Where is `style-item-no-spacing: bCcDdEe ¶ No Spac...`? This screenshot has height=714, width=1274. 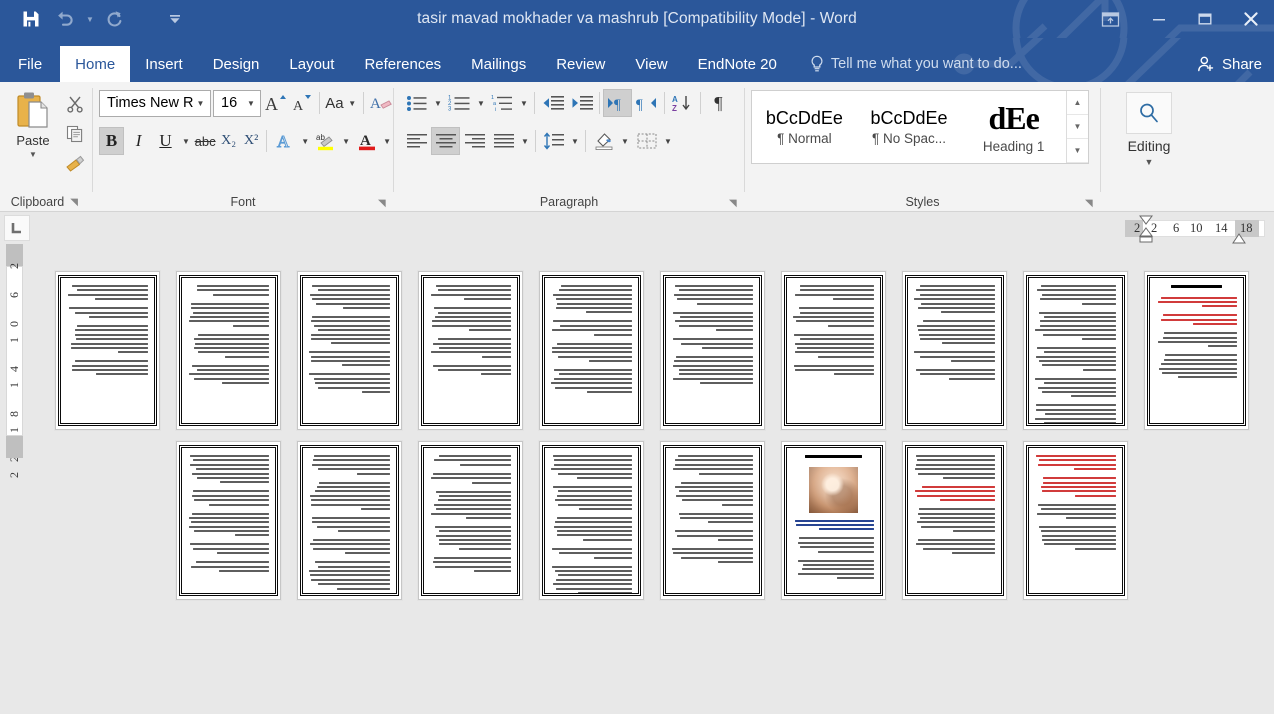
style-item-no-spacing: bCcDdEe ¶ No Spac... is located at coordinates (909, 127).